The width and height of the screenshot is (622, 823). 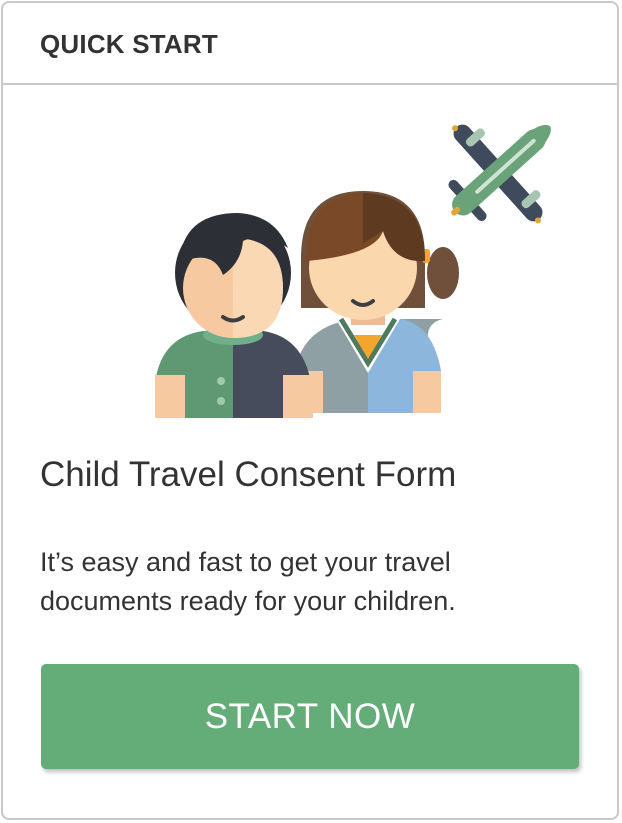 I want to click on girl-icon, so click(x=377, y=302).